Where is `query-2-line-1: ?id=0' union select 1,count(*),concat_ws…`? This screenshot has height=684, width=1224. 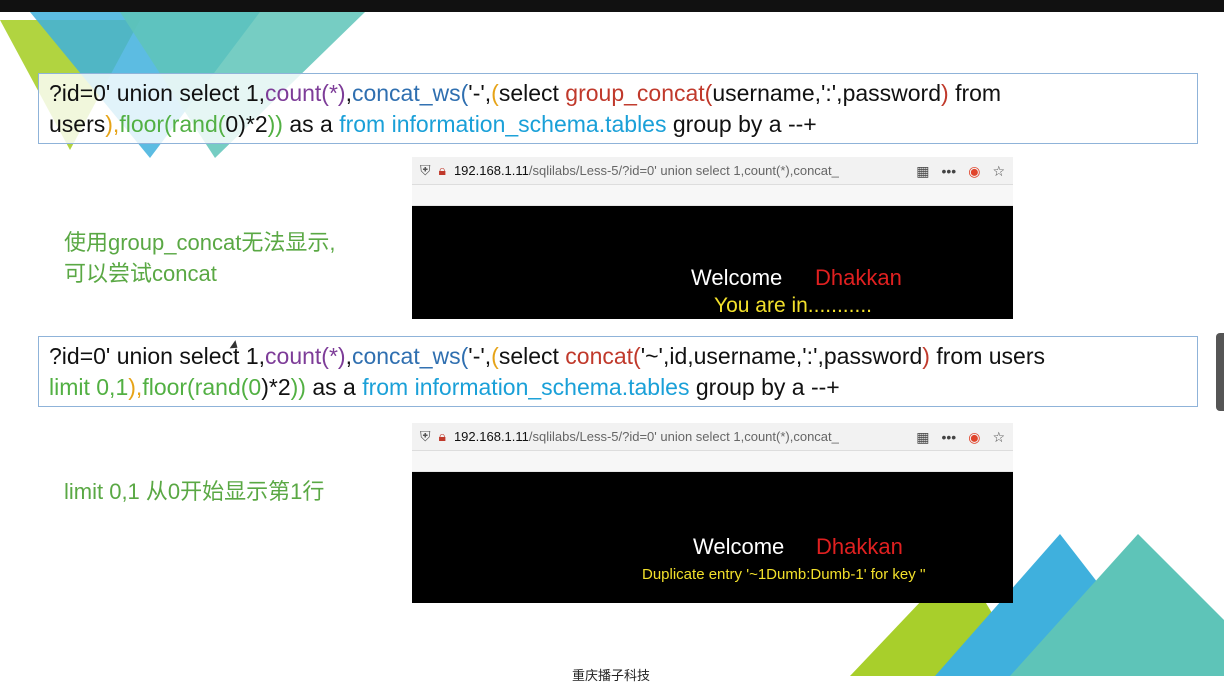 query-2-line-1: ?id=0' union select 1,count(*),concat_ws… is located at coordinates (618, 356).